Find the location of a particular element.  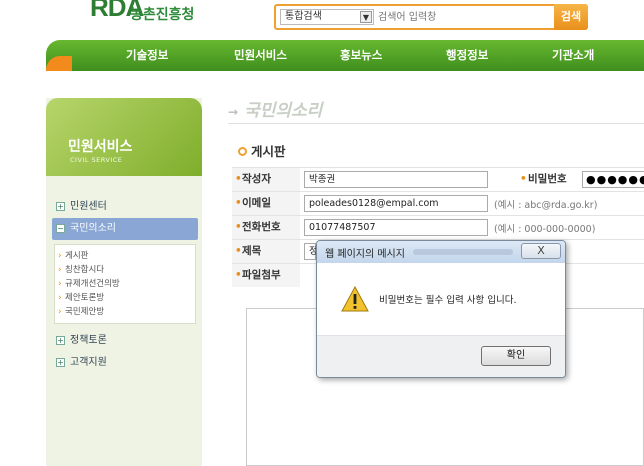

sidebar-title: 민원서비스 is located at coordinates (100, 147).